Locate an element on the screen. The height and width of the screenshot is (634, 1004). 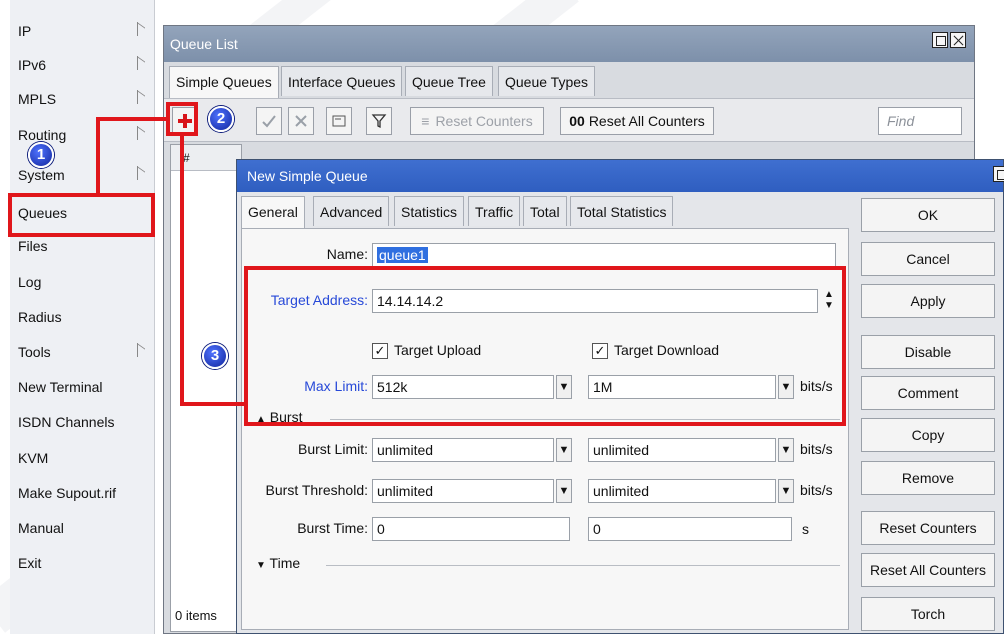
tab-total-statistics: Total Statistics is located at coordinates (622, 211).